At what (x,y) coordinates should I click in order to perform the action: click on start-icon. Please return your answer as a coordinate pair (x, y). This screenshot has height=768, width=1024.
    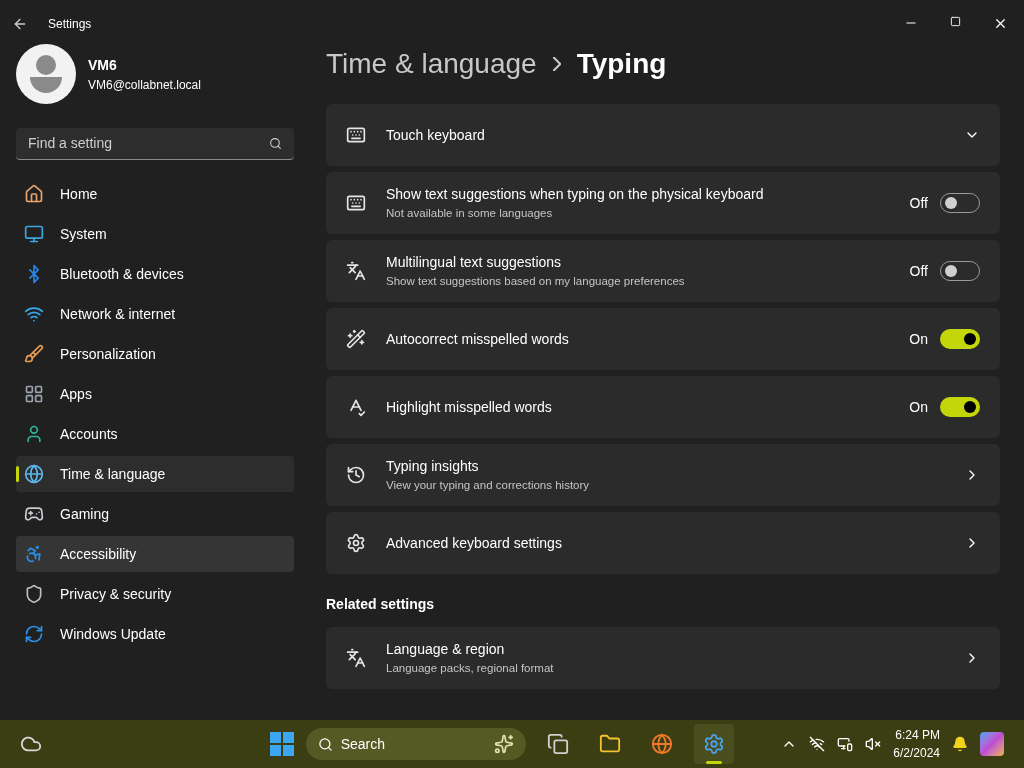
    Looking at the image, I should click on (281, 744).